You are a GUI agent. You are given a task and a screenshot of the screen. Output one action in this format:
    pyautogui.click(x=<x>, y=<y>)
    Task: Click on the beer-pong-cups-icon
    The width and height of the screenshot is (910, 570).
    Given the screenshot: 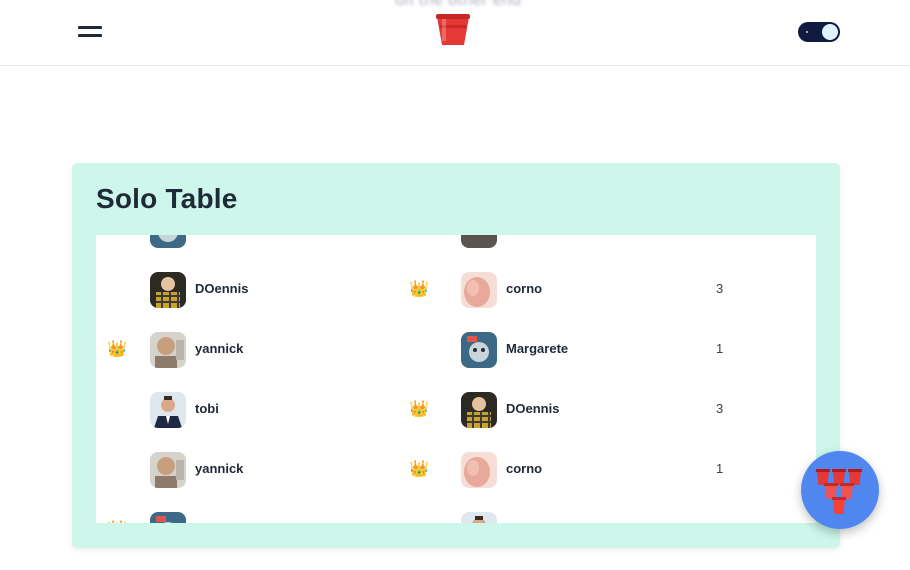 What is the action you would take?
    pyautogui.click(x=839, y=491)
    